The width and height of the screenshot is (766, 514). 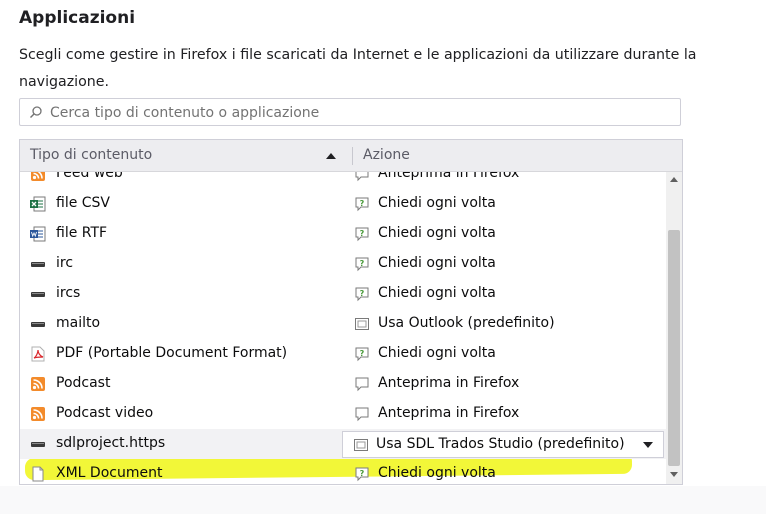 I want to click on table-row: XML Document ? Chiedi ogni volta, so click(x=343, y=471).